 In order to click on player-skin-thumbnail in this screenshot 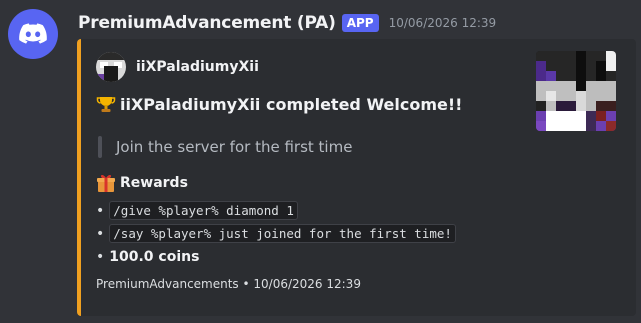, I will do `click(576, 91)`.